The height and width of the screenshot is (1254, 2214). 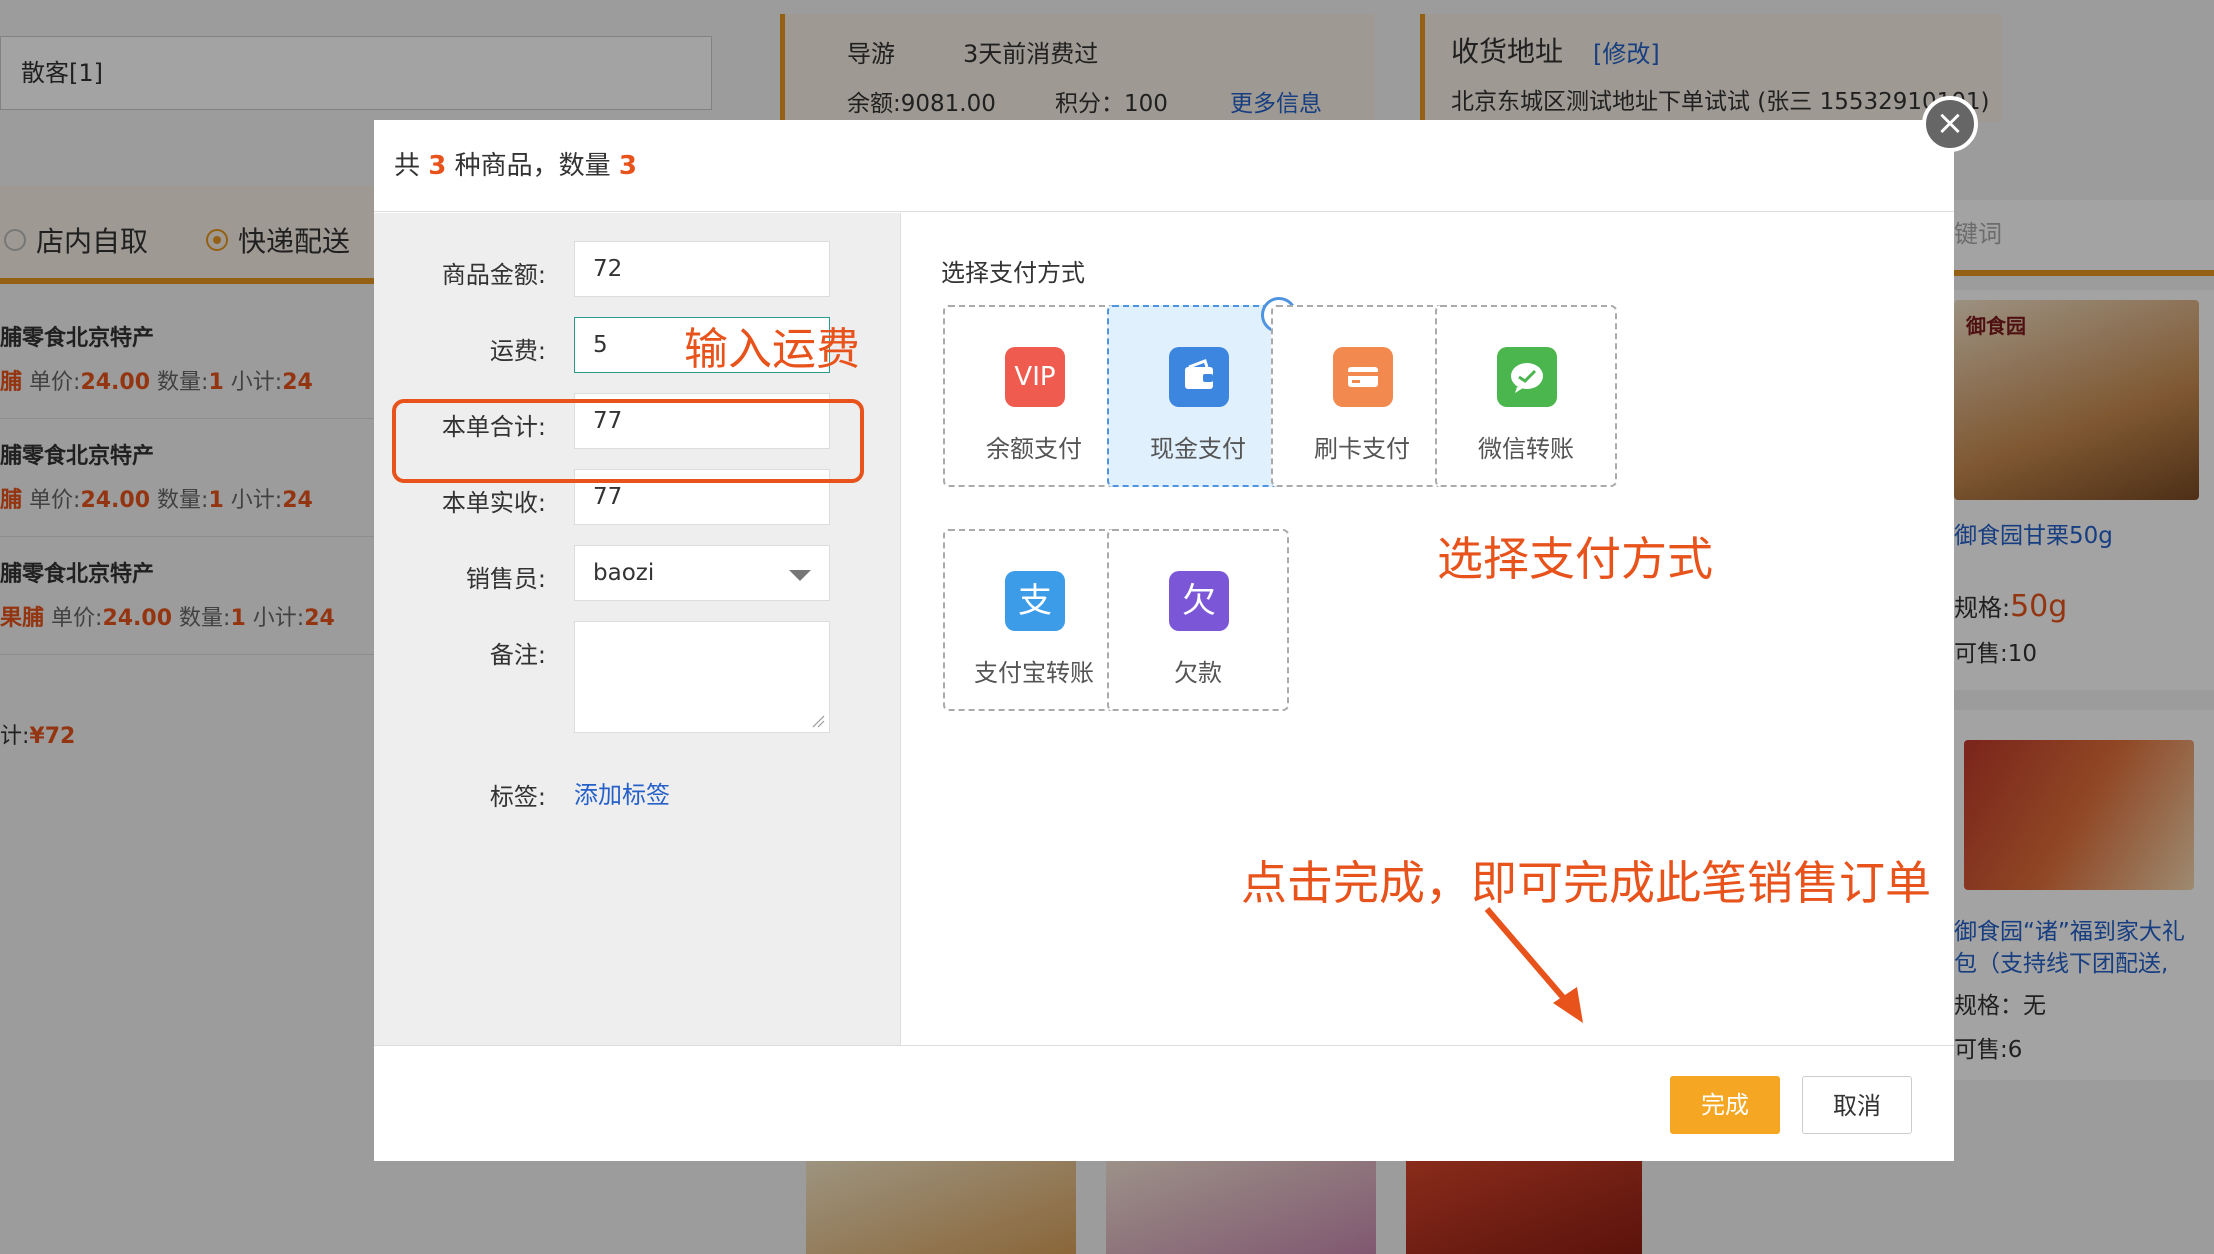 What do you see at coordinates (1362, 449) in the screenshot?
I see `pay-card-label: 刷卡支付` at bounding box center [1362, 449].